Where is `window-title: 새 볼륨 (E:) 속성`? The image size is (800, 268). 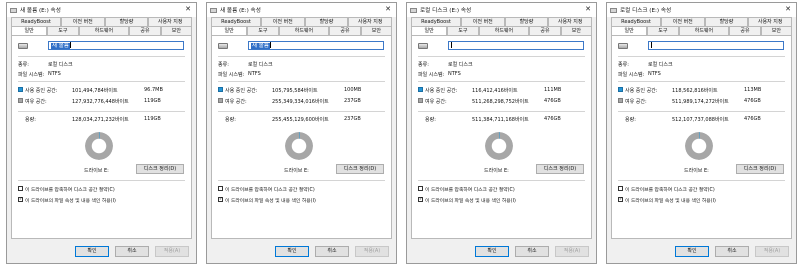
window-title: 새 볼륨 (E:) 속성 is located at coordinates (40, 11).